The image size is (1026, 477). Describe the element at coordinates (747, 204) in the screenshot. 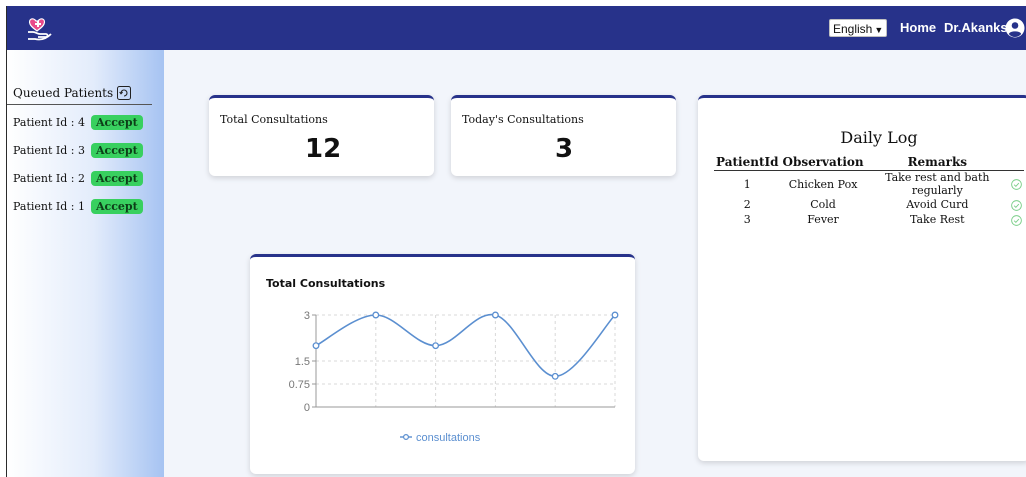

I see `patient-id-cell: 2` at that location.